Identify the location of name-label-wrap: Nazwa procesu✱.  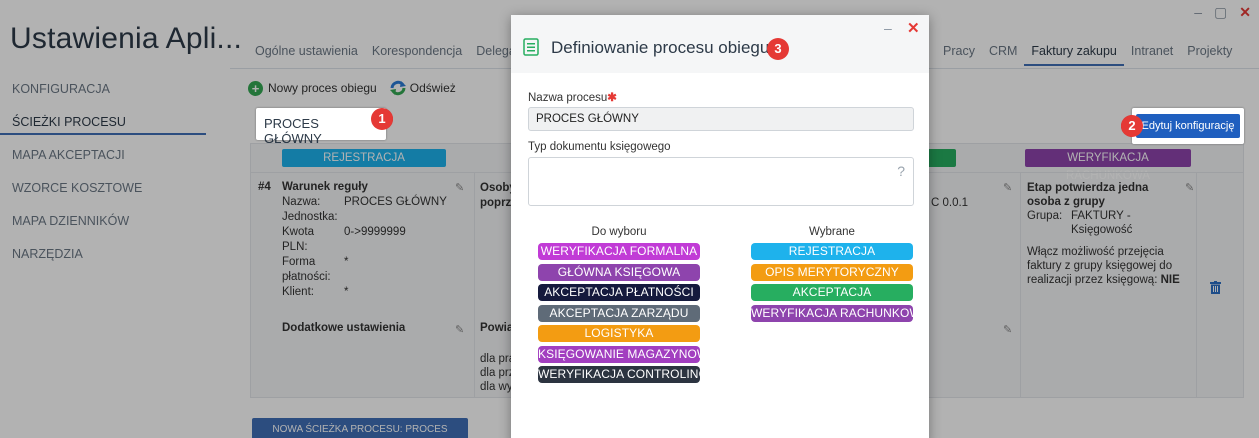
(572, 97).